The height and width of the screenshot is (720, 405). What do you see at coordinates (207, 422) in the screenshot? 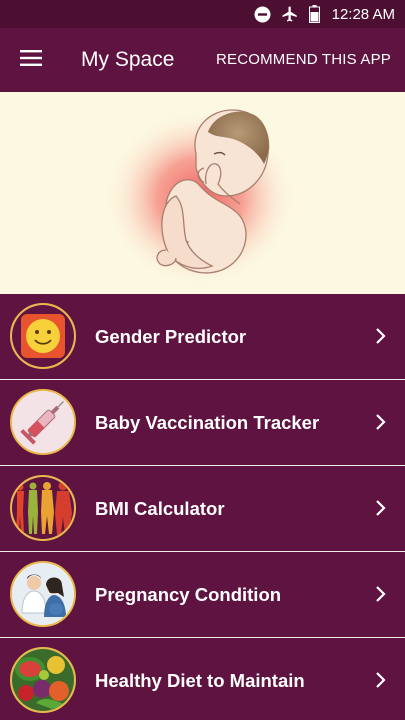
I see `menu-item-label: Baby Vaccination Tracker` at bounding box center [207, 422].